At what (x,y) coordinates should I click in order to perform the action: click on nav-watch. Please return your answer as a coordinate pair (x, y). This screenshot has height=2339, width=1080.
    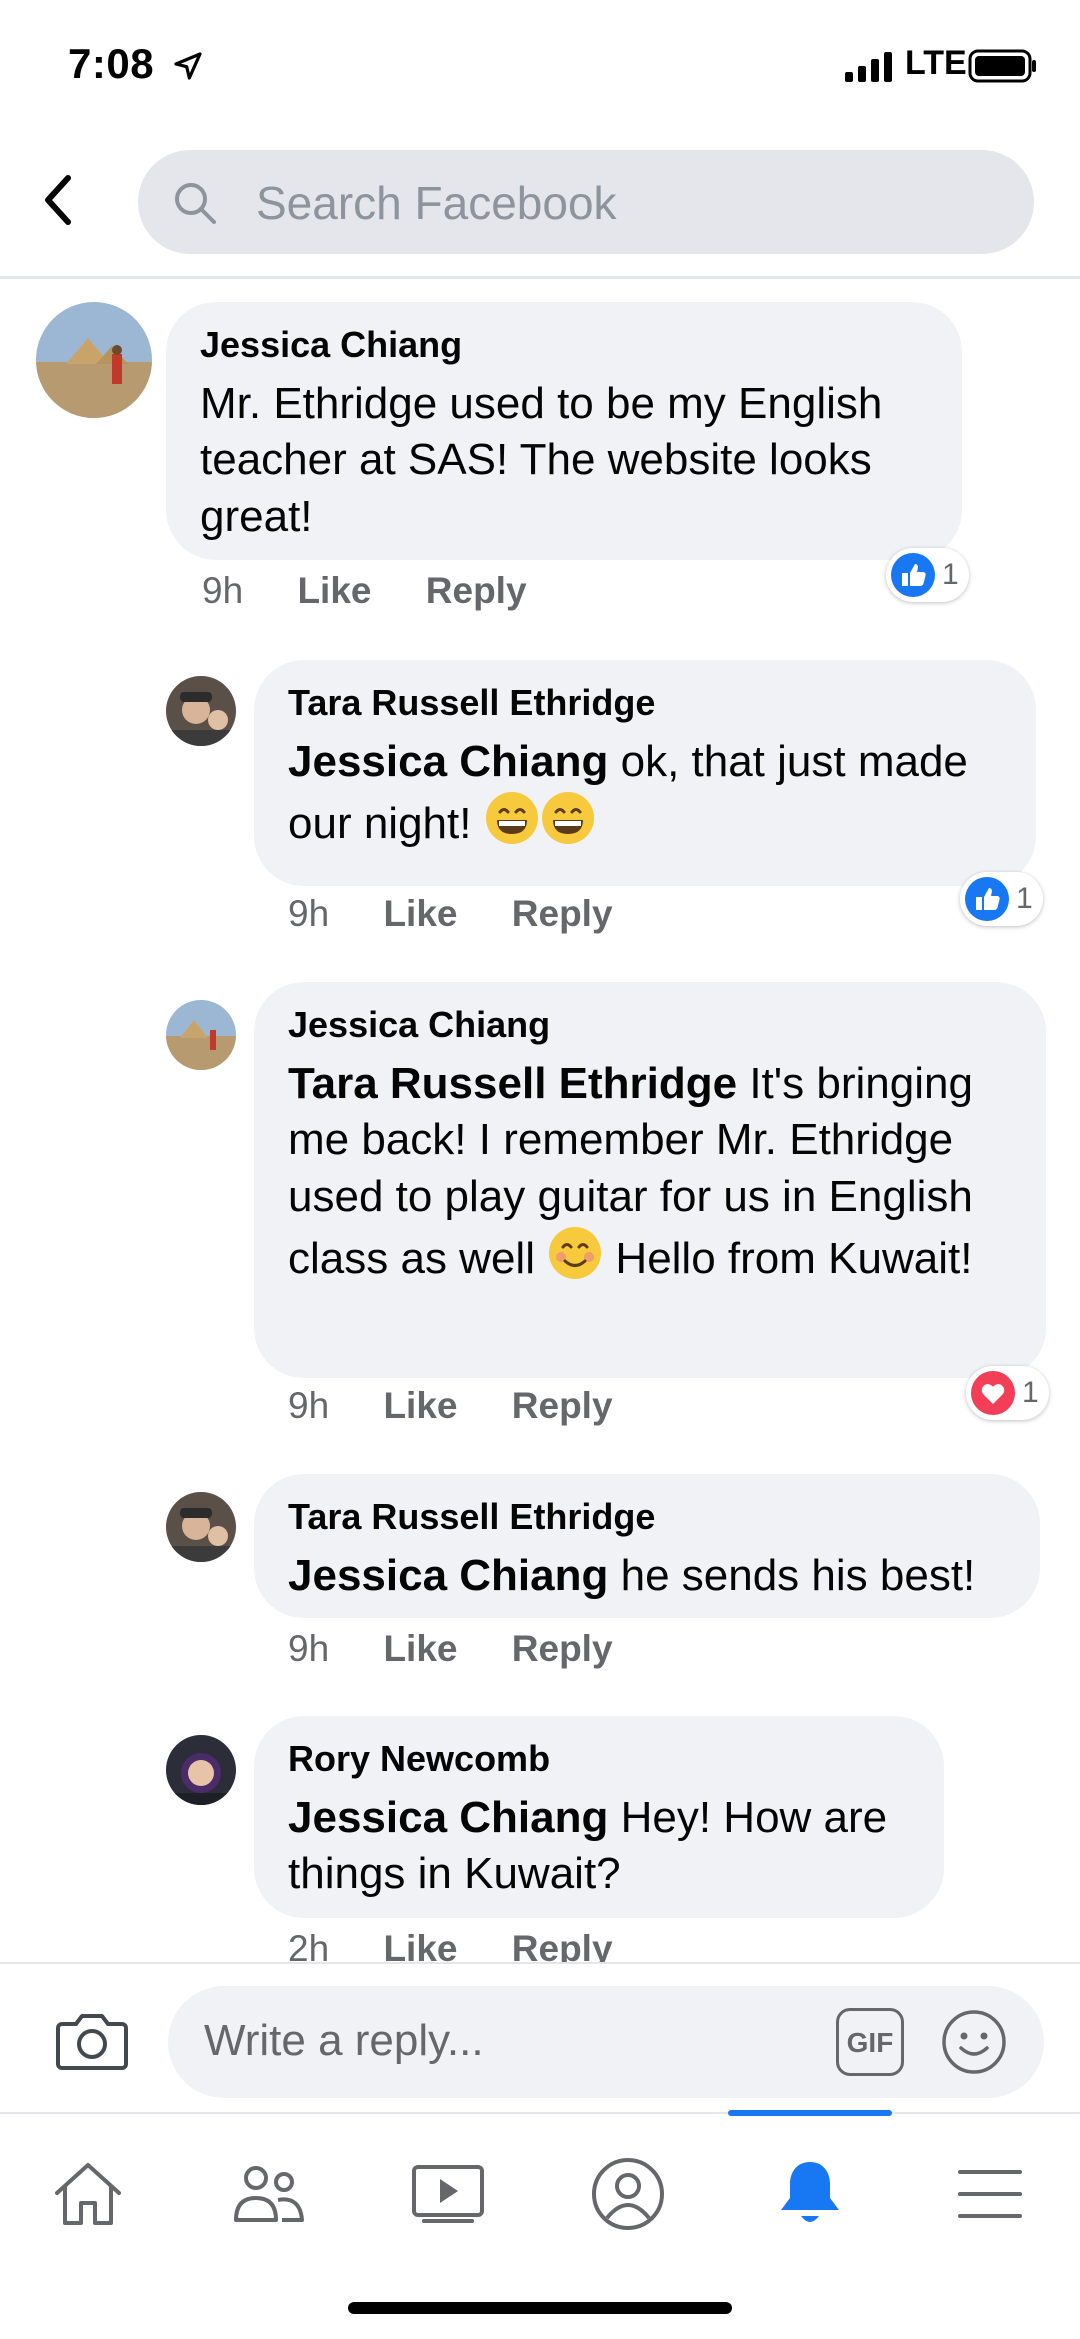
    Looking at the image, I should click on (448, 2194).